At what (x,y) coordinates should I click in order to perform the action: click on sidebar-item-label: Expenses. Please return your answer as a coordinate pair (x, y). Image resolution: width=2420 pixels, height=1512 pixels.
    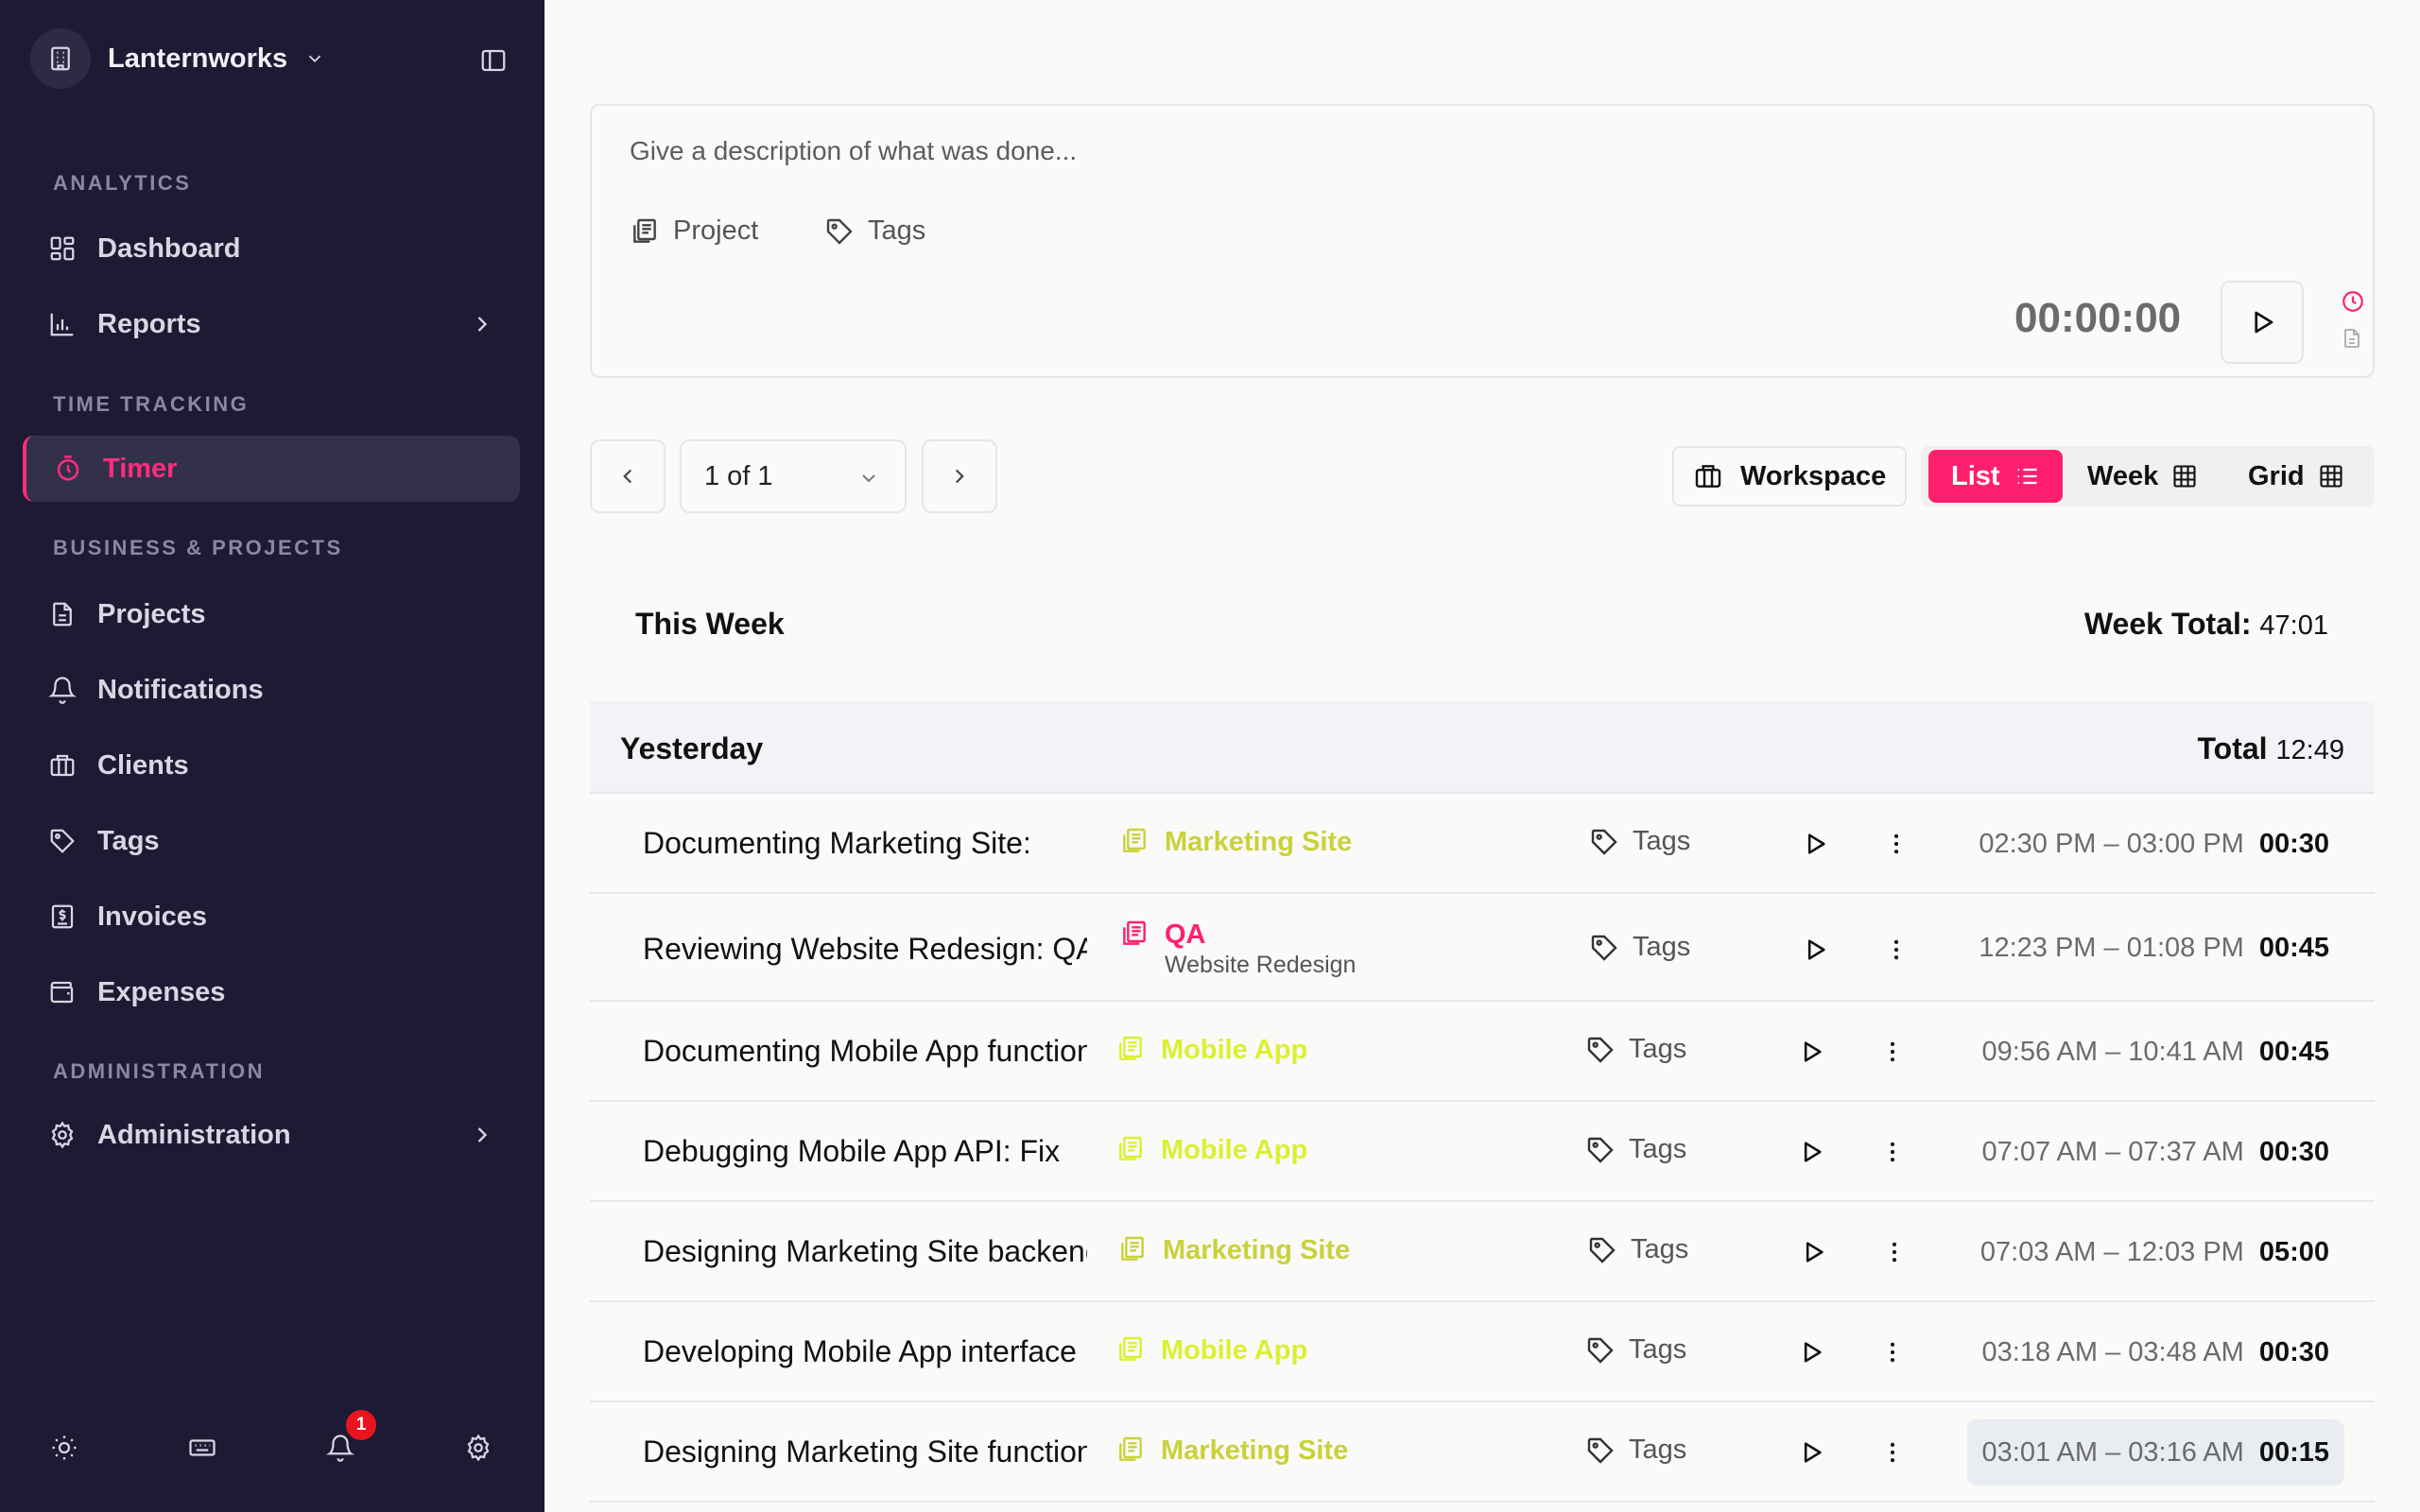
    Looking at the image, I should click on (161, 991).